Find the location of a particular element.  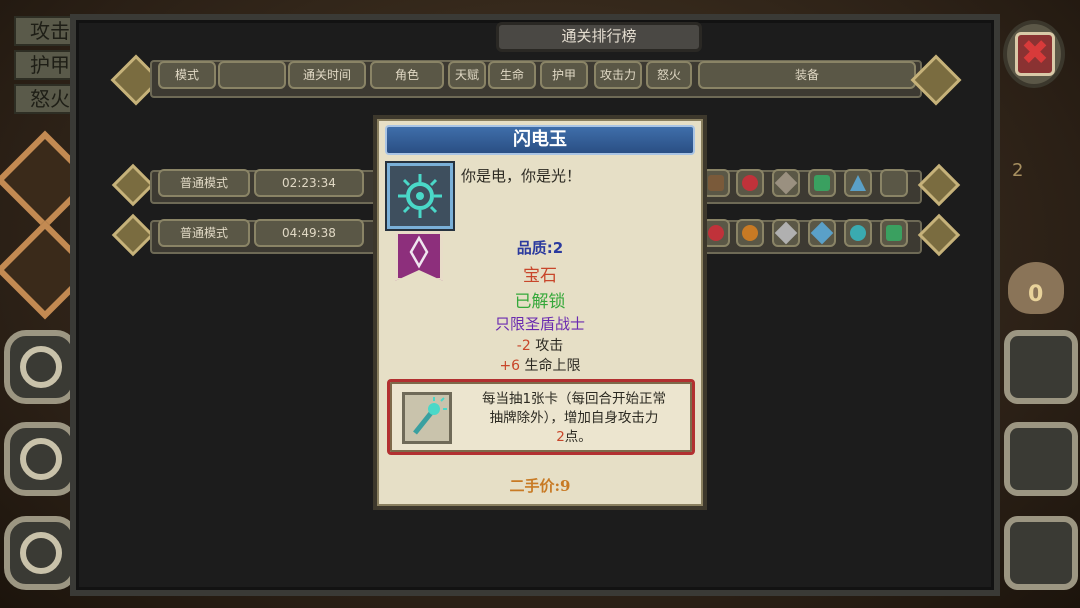

leaderboard-header: 模式 通关时间 角色 天赋 生命 护甲 攻击力 怒火 装备 is located at coordinates (536, 80).